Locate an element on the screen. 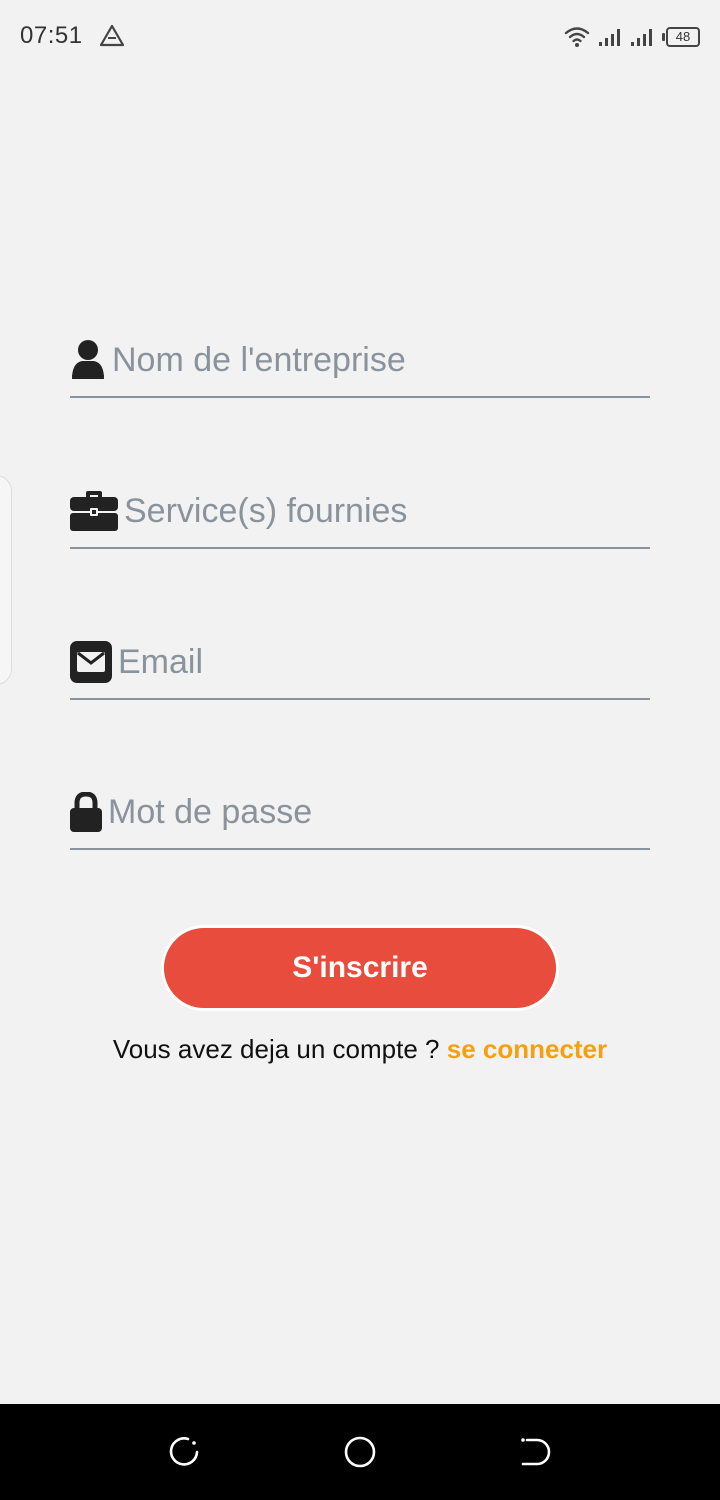  company-name-input is located at coordinates (381, 360).